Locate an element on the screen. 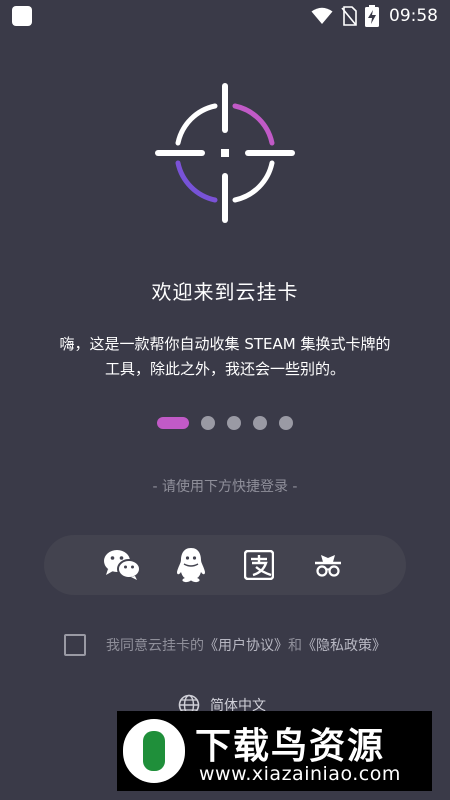 This screenshot has height=800, width=450. wifi-icon is located at coordinates (322, 15).